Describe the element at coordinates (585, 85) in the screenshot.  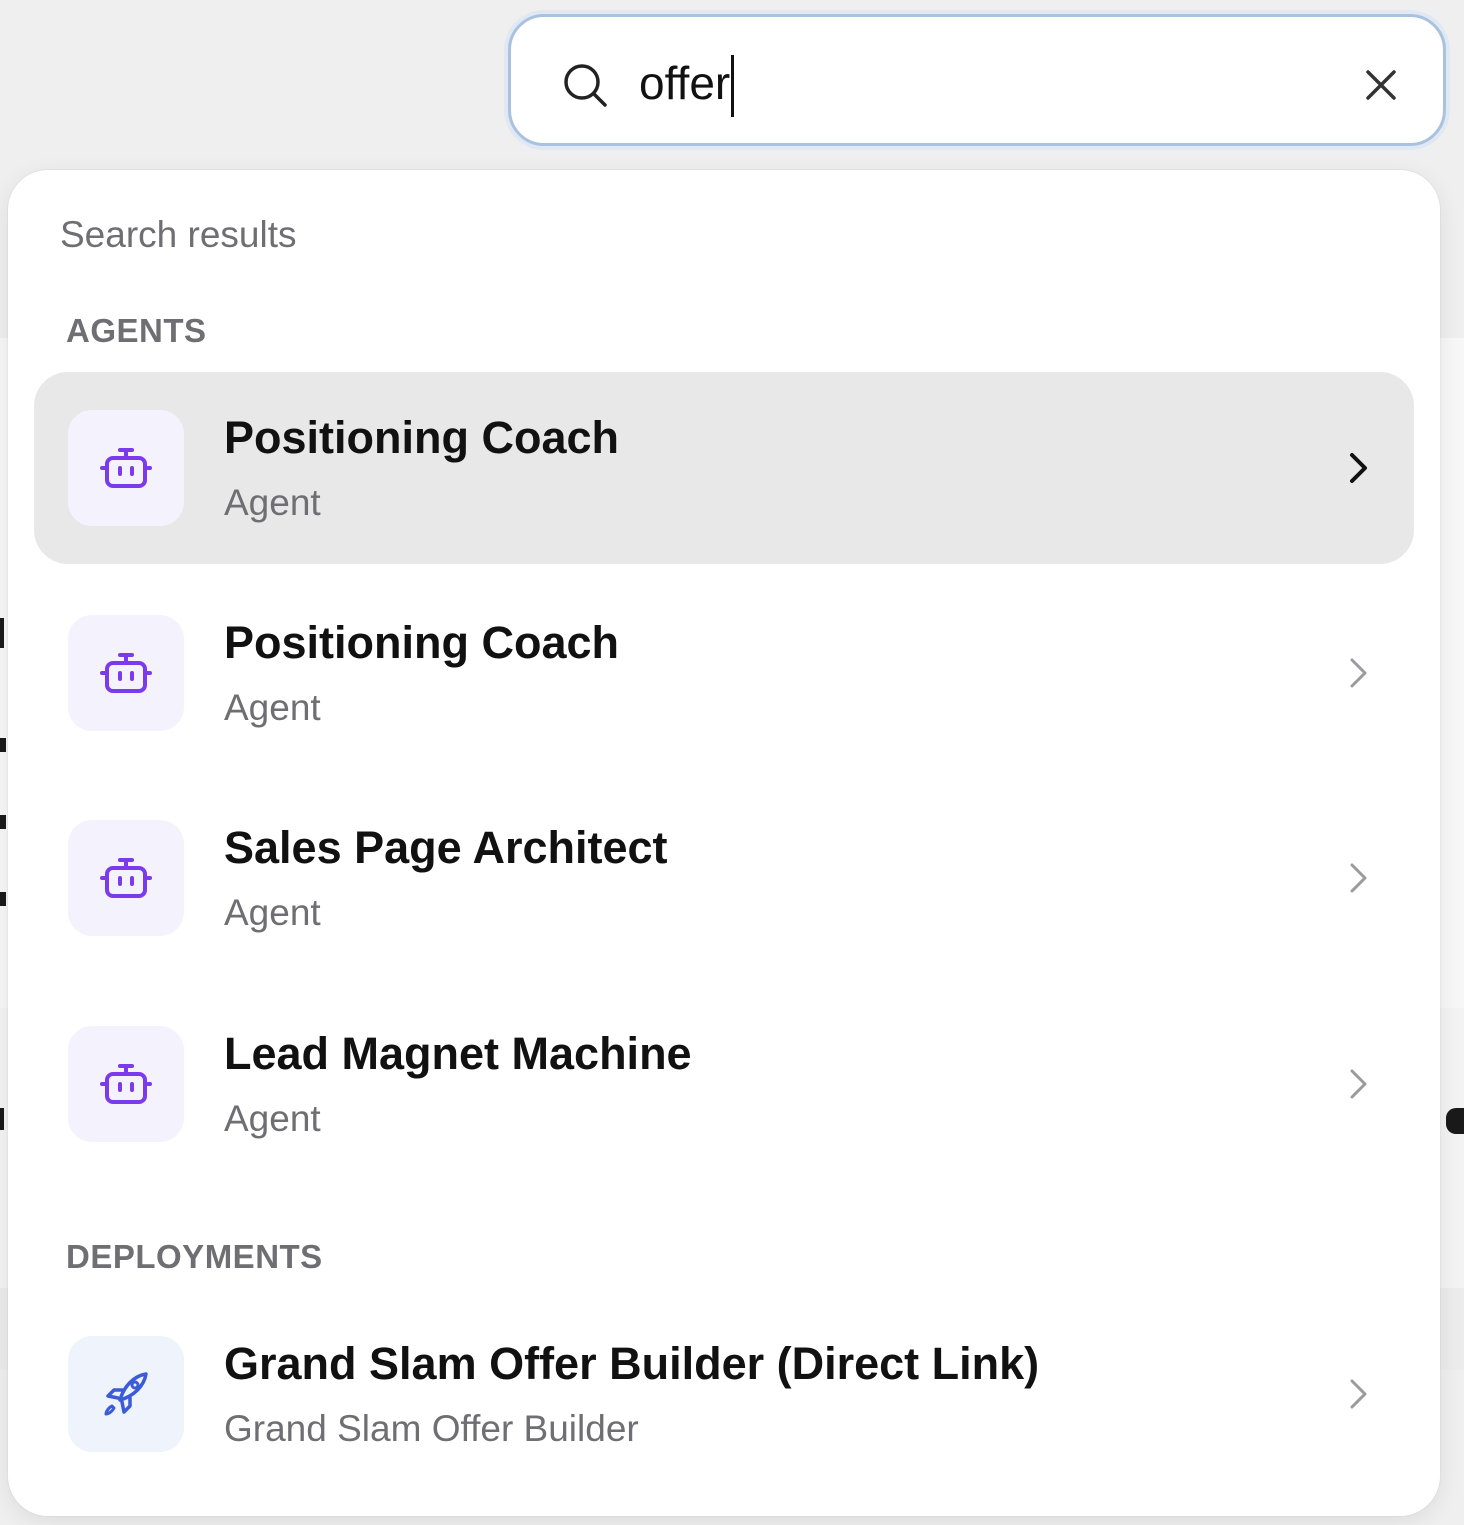
I see `search-icon` at that location.